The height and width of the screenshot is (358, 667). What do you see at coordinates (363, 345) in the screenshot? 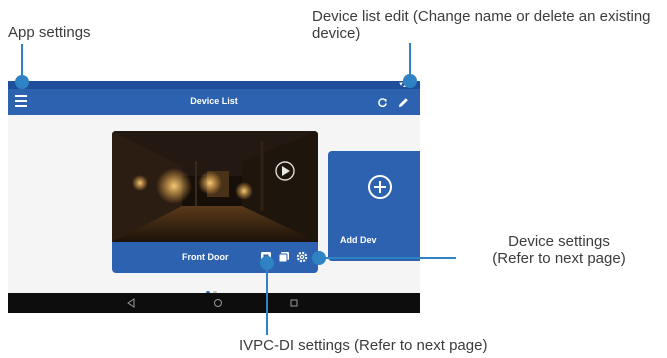
I see `callout-ivpc-settings: IVPC-DI settings (Refer to next page)` at bounding box center [363, 345].